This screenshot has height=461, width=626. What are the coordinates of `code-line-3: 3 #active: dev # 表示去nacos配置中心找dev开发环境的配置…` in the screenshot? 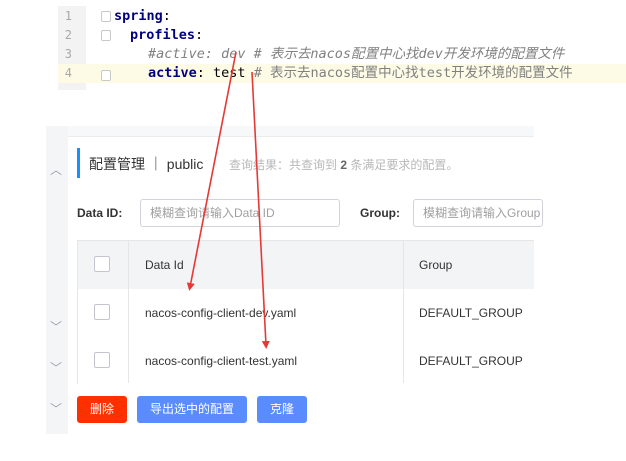 It's located at (342, 54).